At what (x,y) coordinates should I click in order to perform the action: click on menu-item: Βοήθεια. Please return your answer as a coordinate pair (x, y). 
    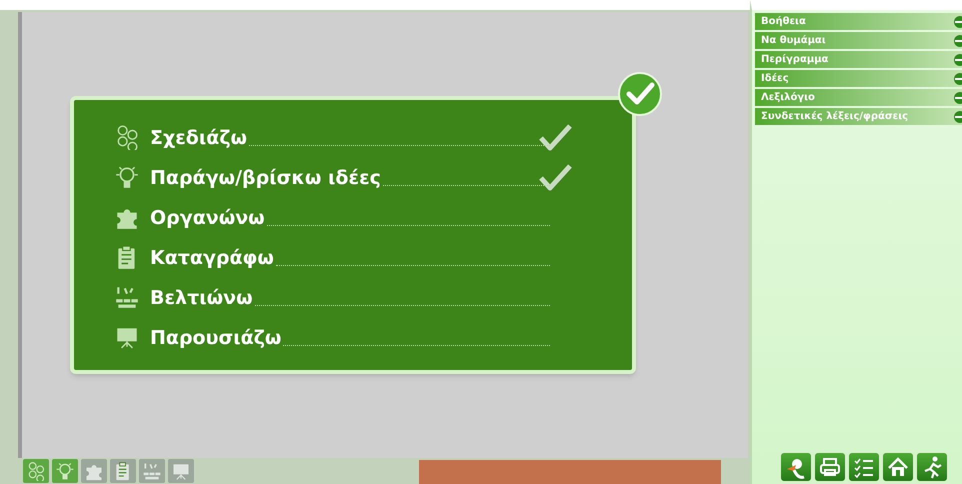
    Looking at the image, I should click on (858, 21).